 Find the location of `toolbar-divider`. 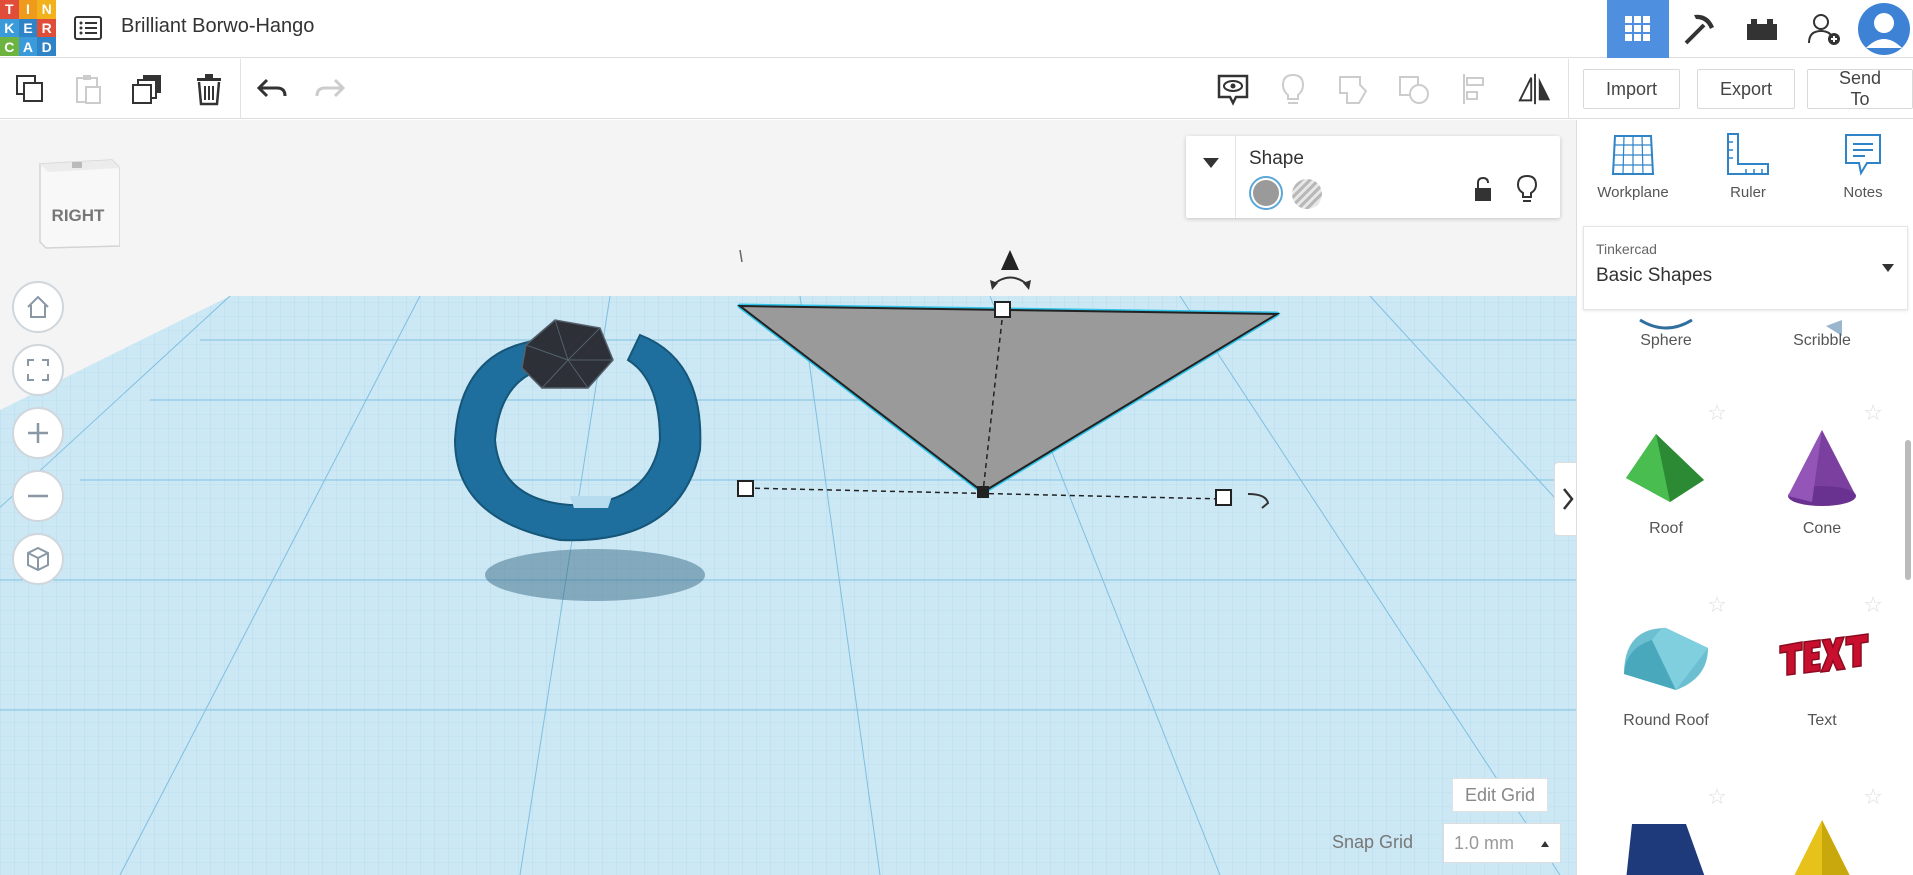

toolbar-divider is located at coordinates (1568, 89).